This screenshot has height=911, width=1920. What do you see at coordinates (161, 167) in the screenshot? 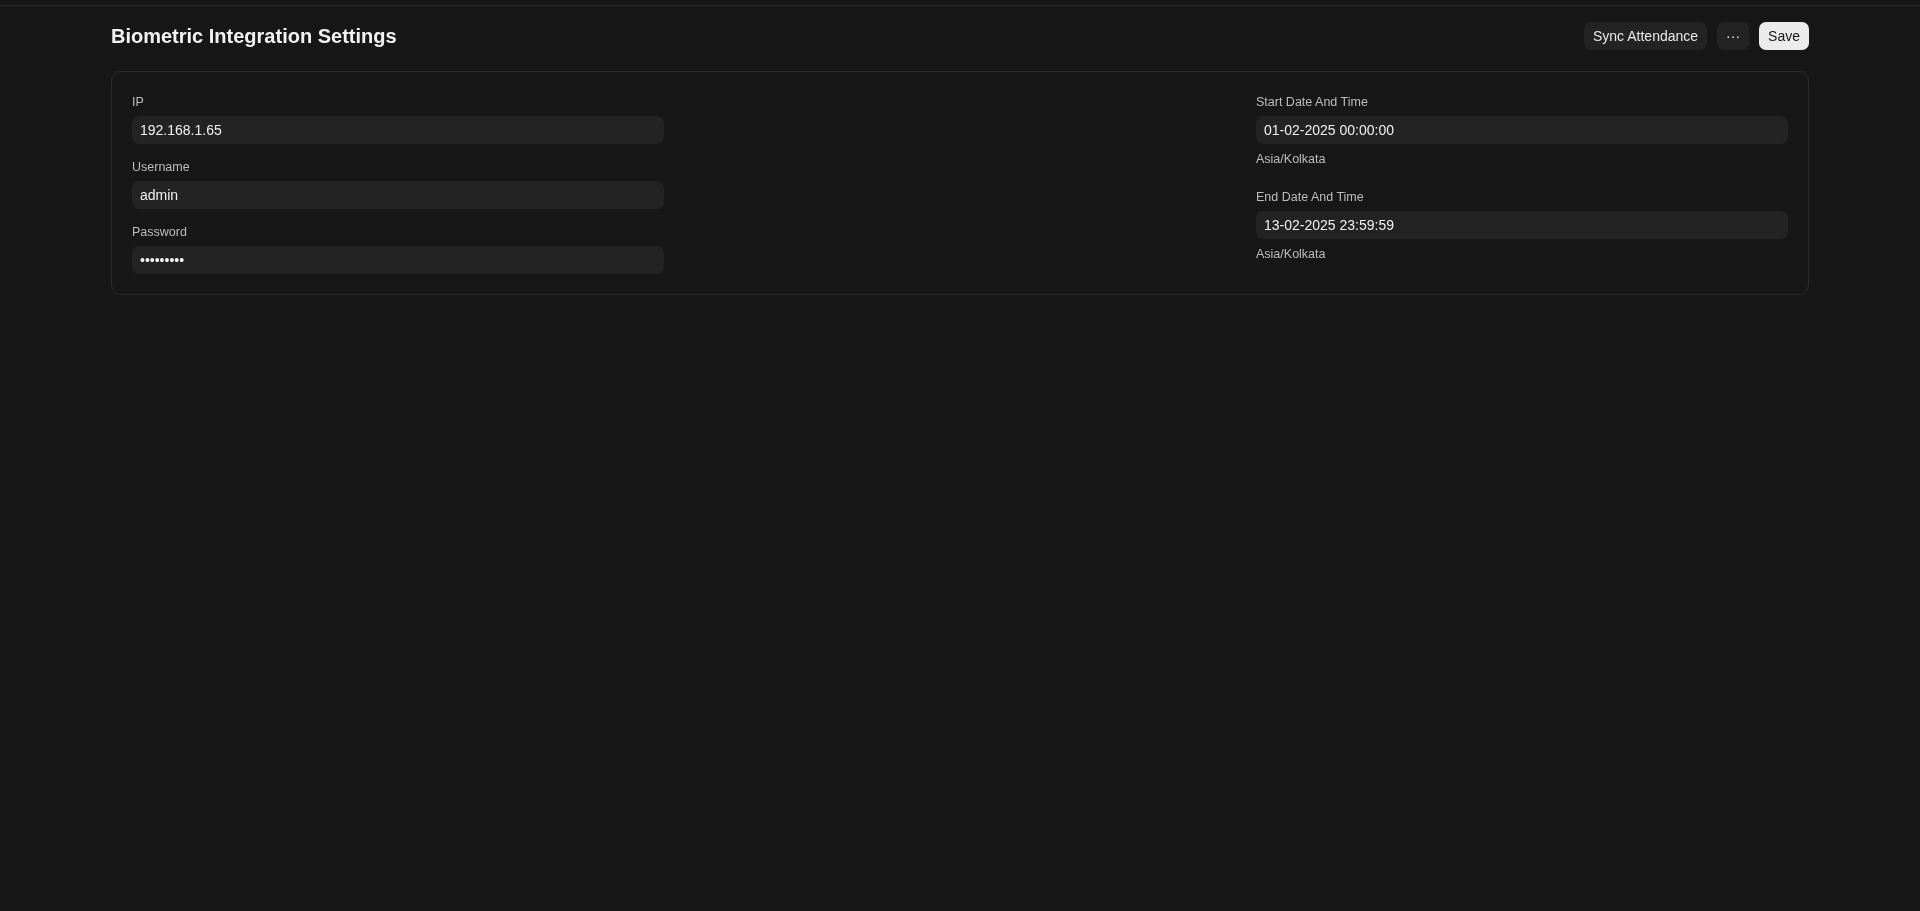
I see `field-label: Username` at bounding box center [161, 167].